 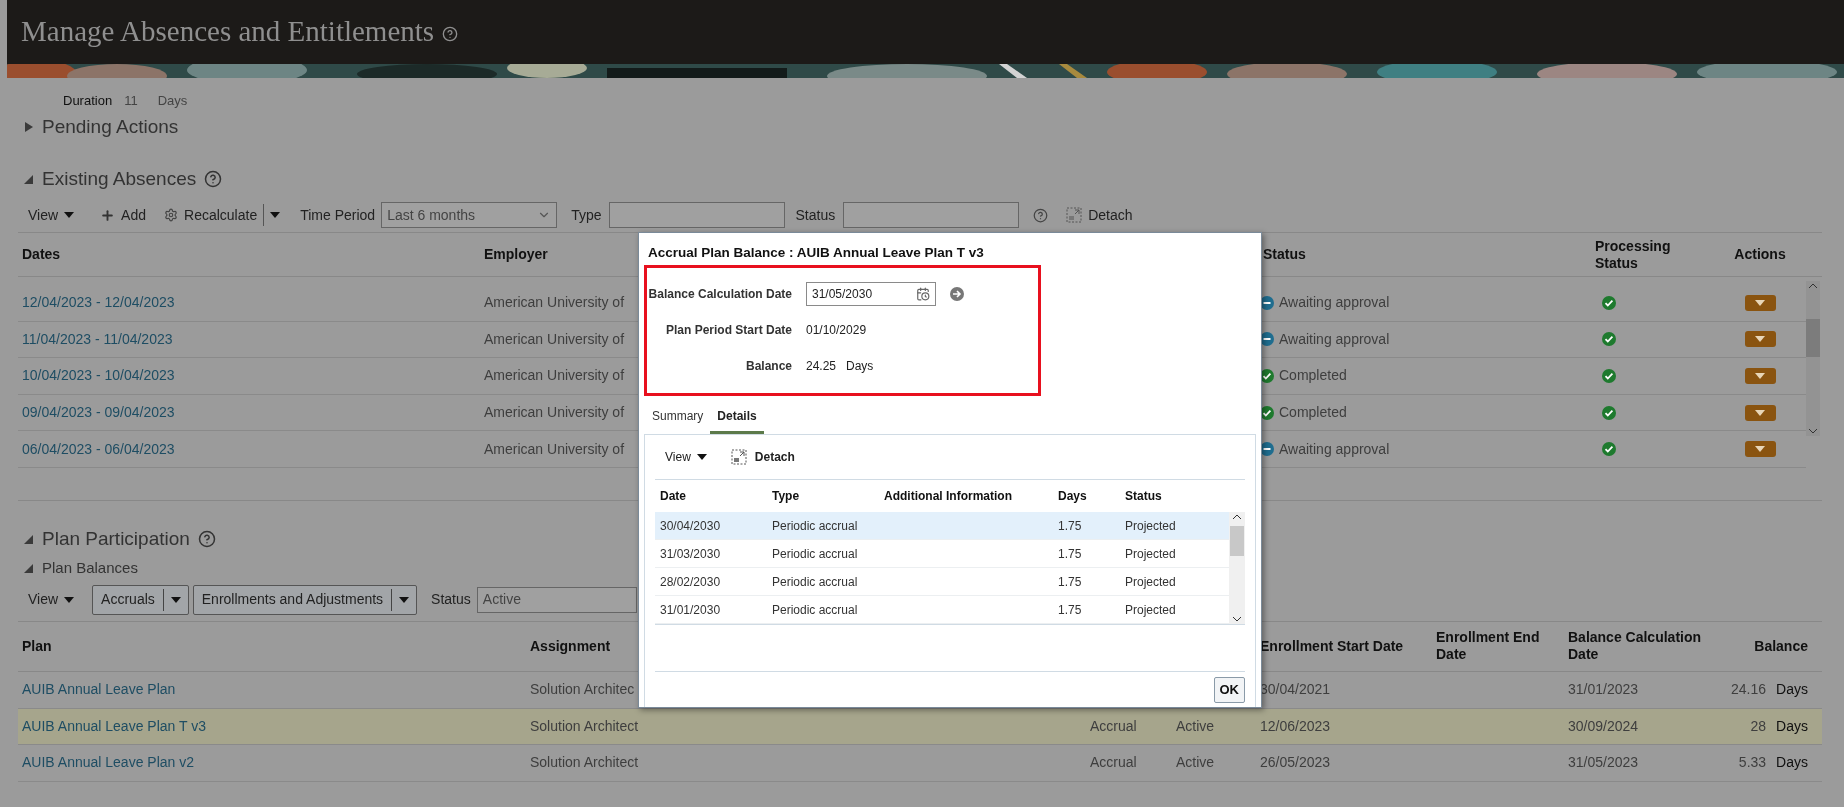 I want to click on time-period-select: Last 6 months, so click(x=469, y=215).